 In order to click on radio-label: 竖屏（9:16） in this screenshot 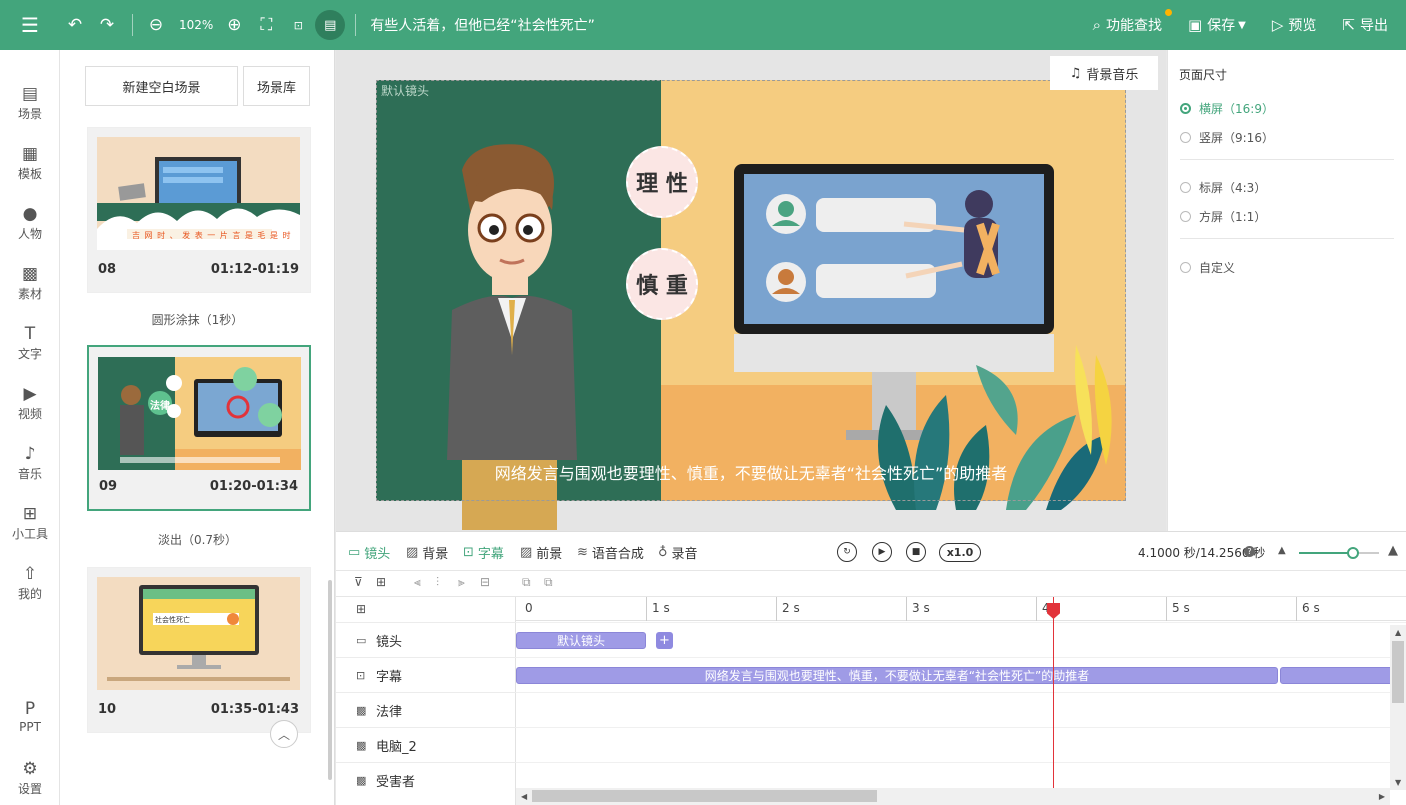, I will do `click(1236, 138)`.